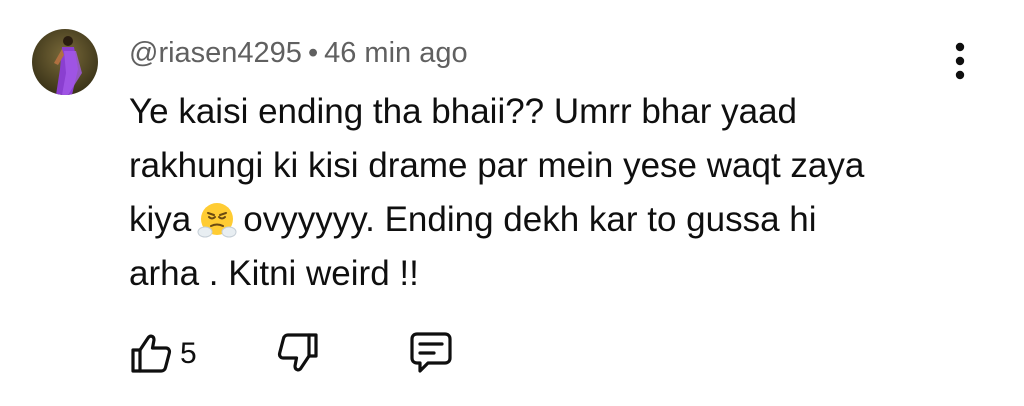 The image size is (1024, 406). I want to click on reply-button, so click(431, 353).